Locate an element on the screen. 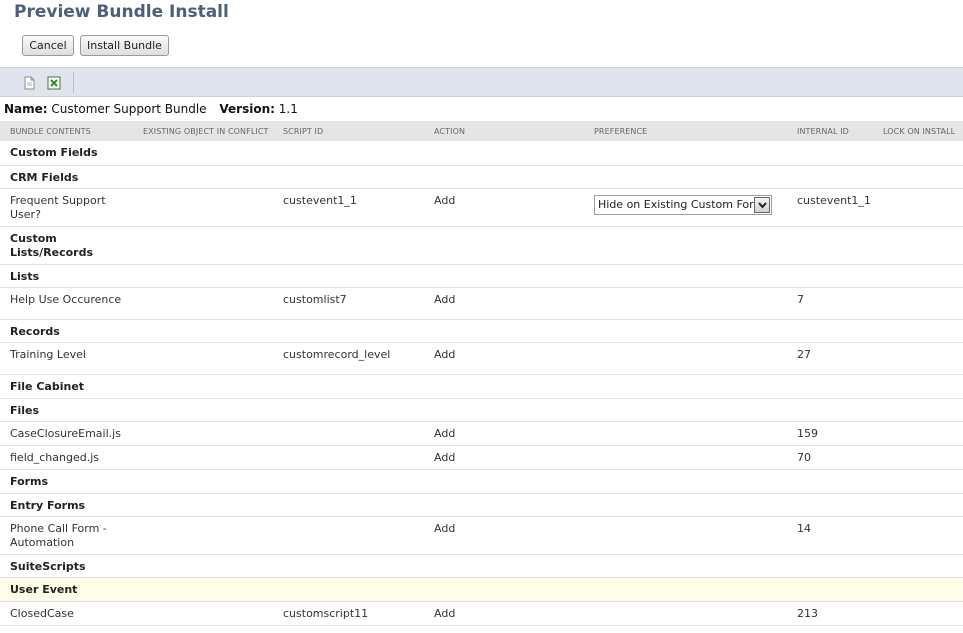 The height and width of the screenshot is (633, 963). cell-internal-id: 70 is located at coordinates (830, 457).